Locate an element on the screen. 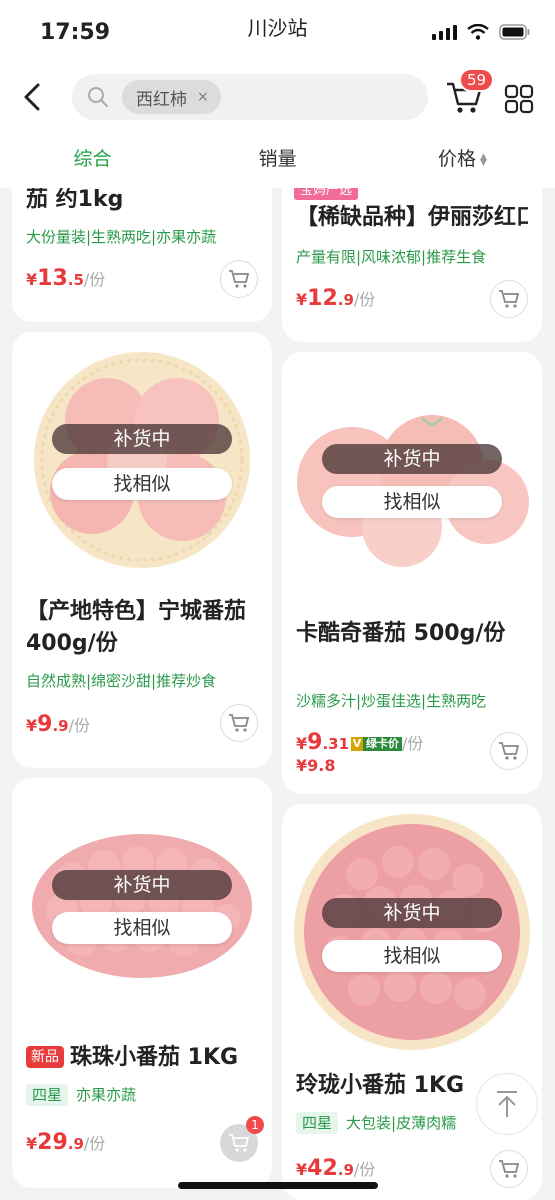 This screenshot has height=1200, width=555. product-price: ¥42.9/份 is located at coordinates (336, 1168).